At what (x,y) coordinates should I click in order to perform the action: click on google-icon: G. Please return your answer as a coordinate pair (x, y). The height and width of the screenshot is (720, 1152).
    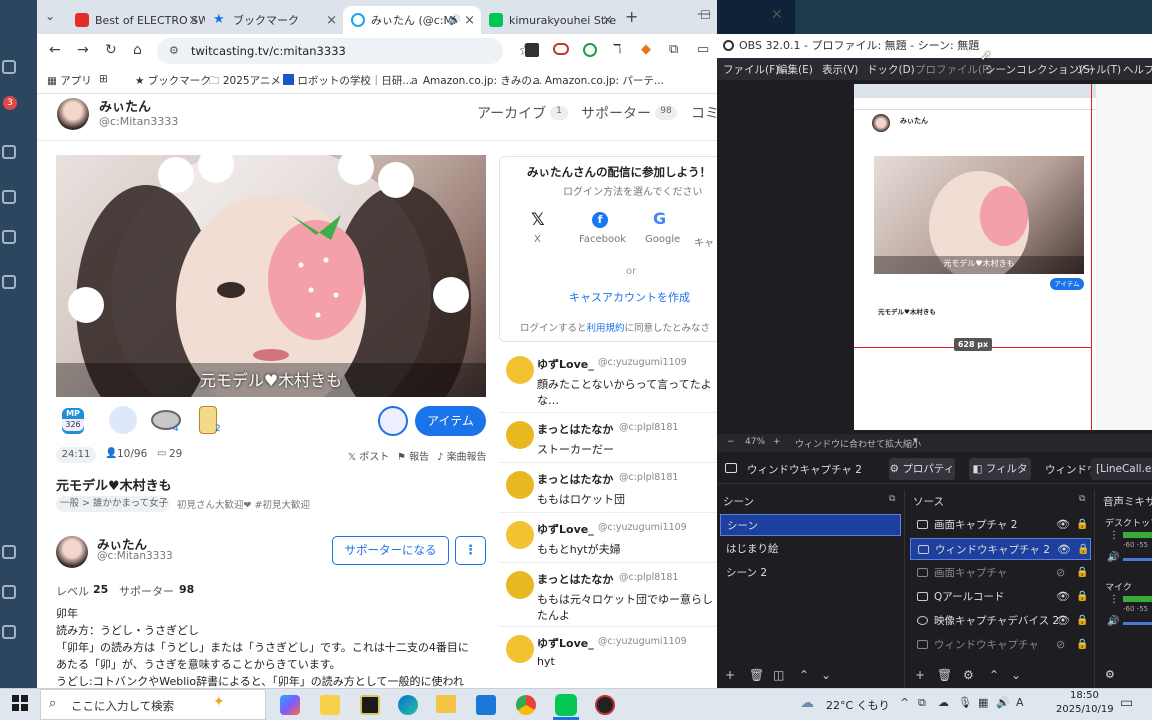
    Looking at the image, I should click on (659, 218).